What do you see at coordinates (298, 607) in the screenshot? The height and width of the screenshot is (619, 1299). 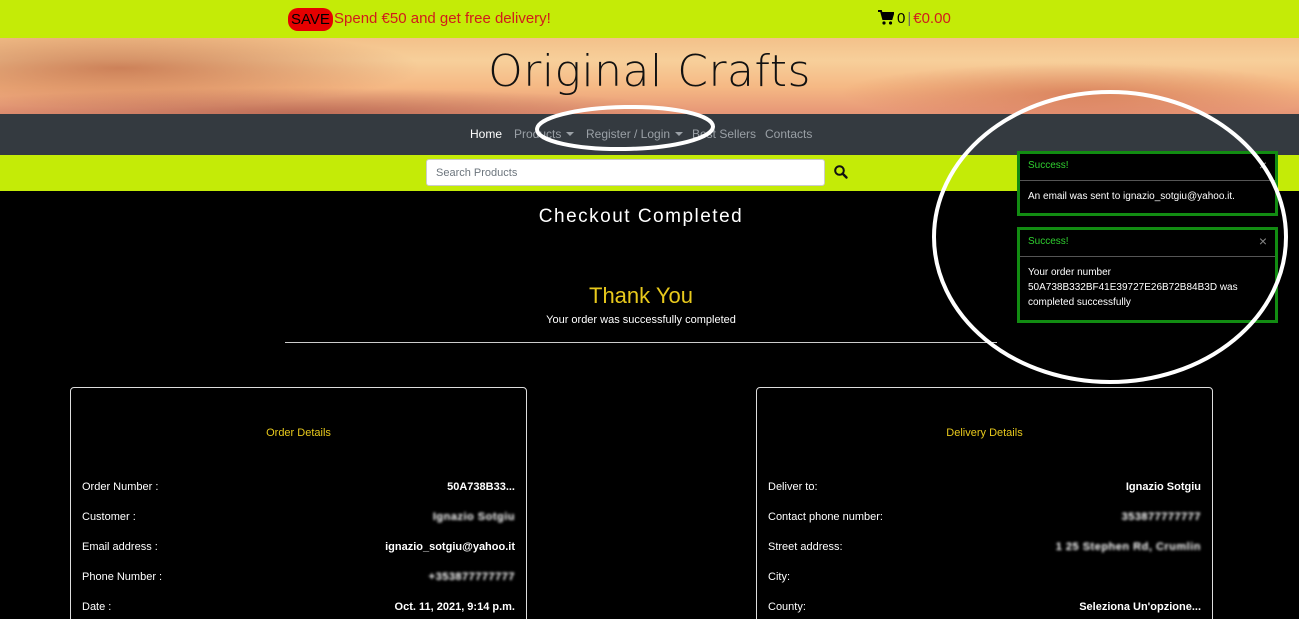 I see `detail-row: Date : Oct. 11, 2021, 9:14 p.m.` at bounding box center [298, 607].